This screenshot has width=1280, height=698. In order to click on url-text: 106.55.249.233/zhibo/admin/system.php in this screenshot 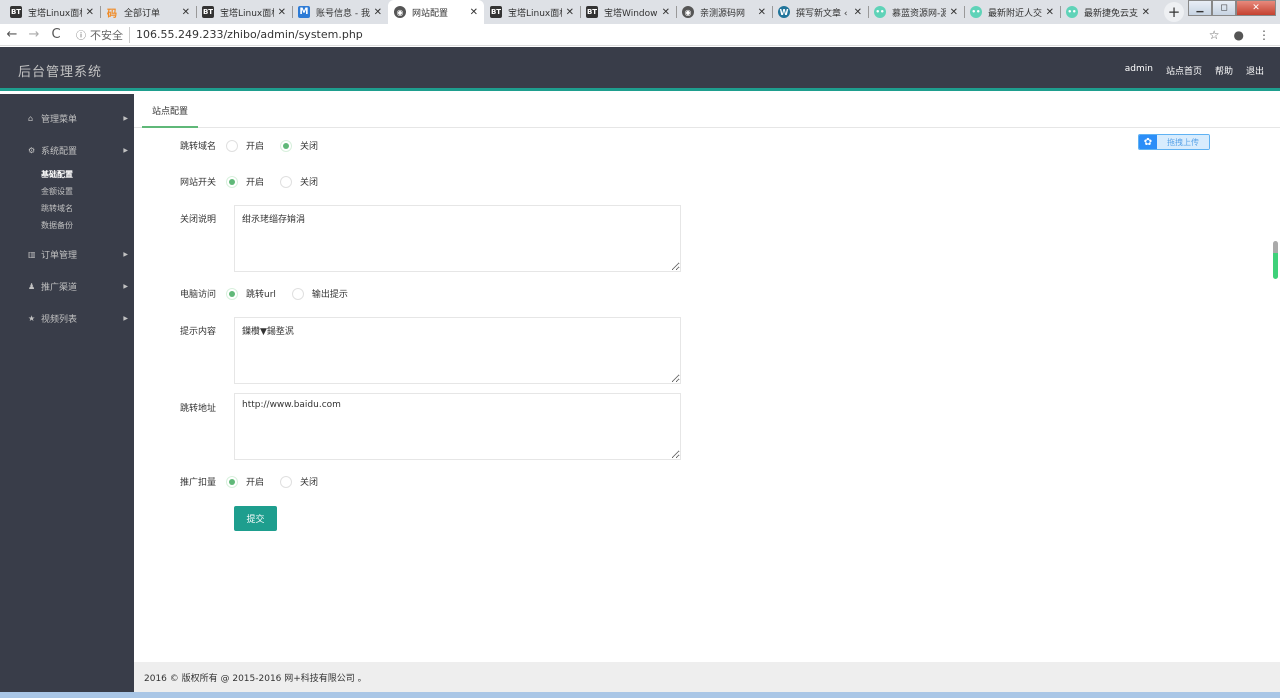, I will do `click(249, 34)`.